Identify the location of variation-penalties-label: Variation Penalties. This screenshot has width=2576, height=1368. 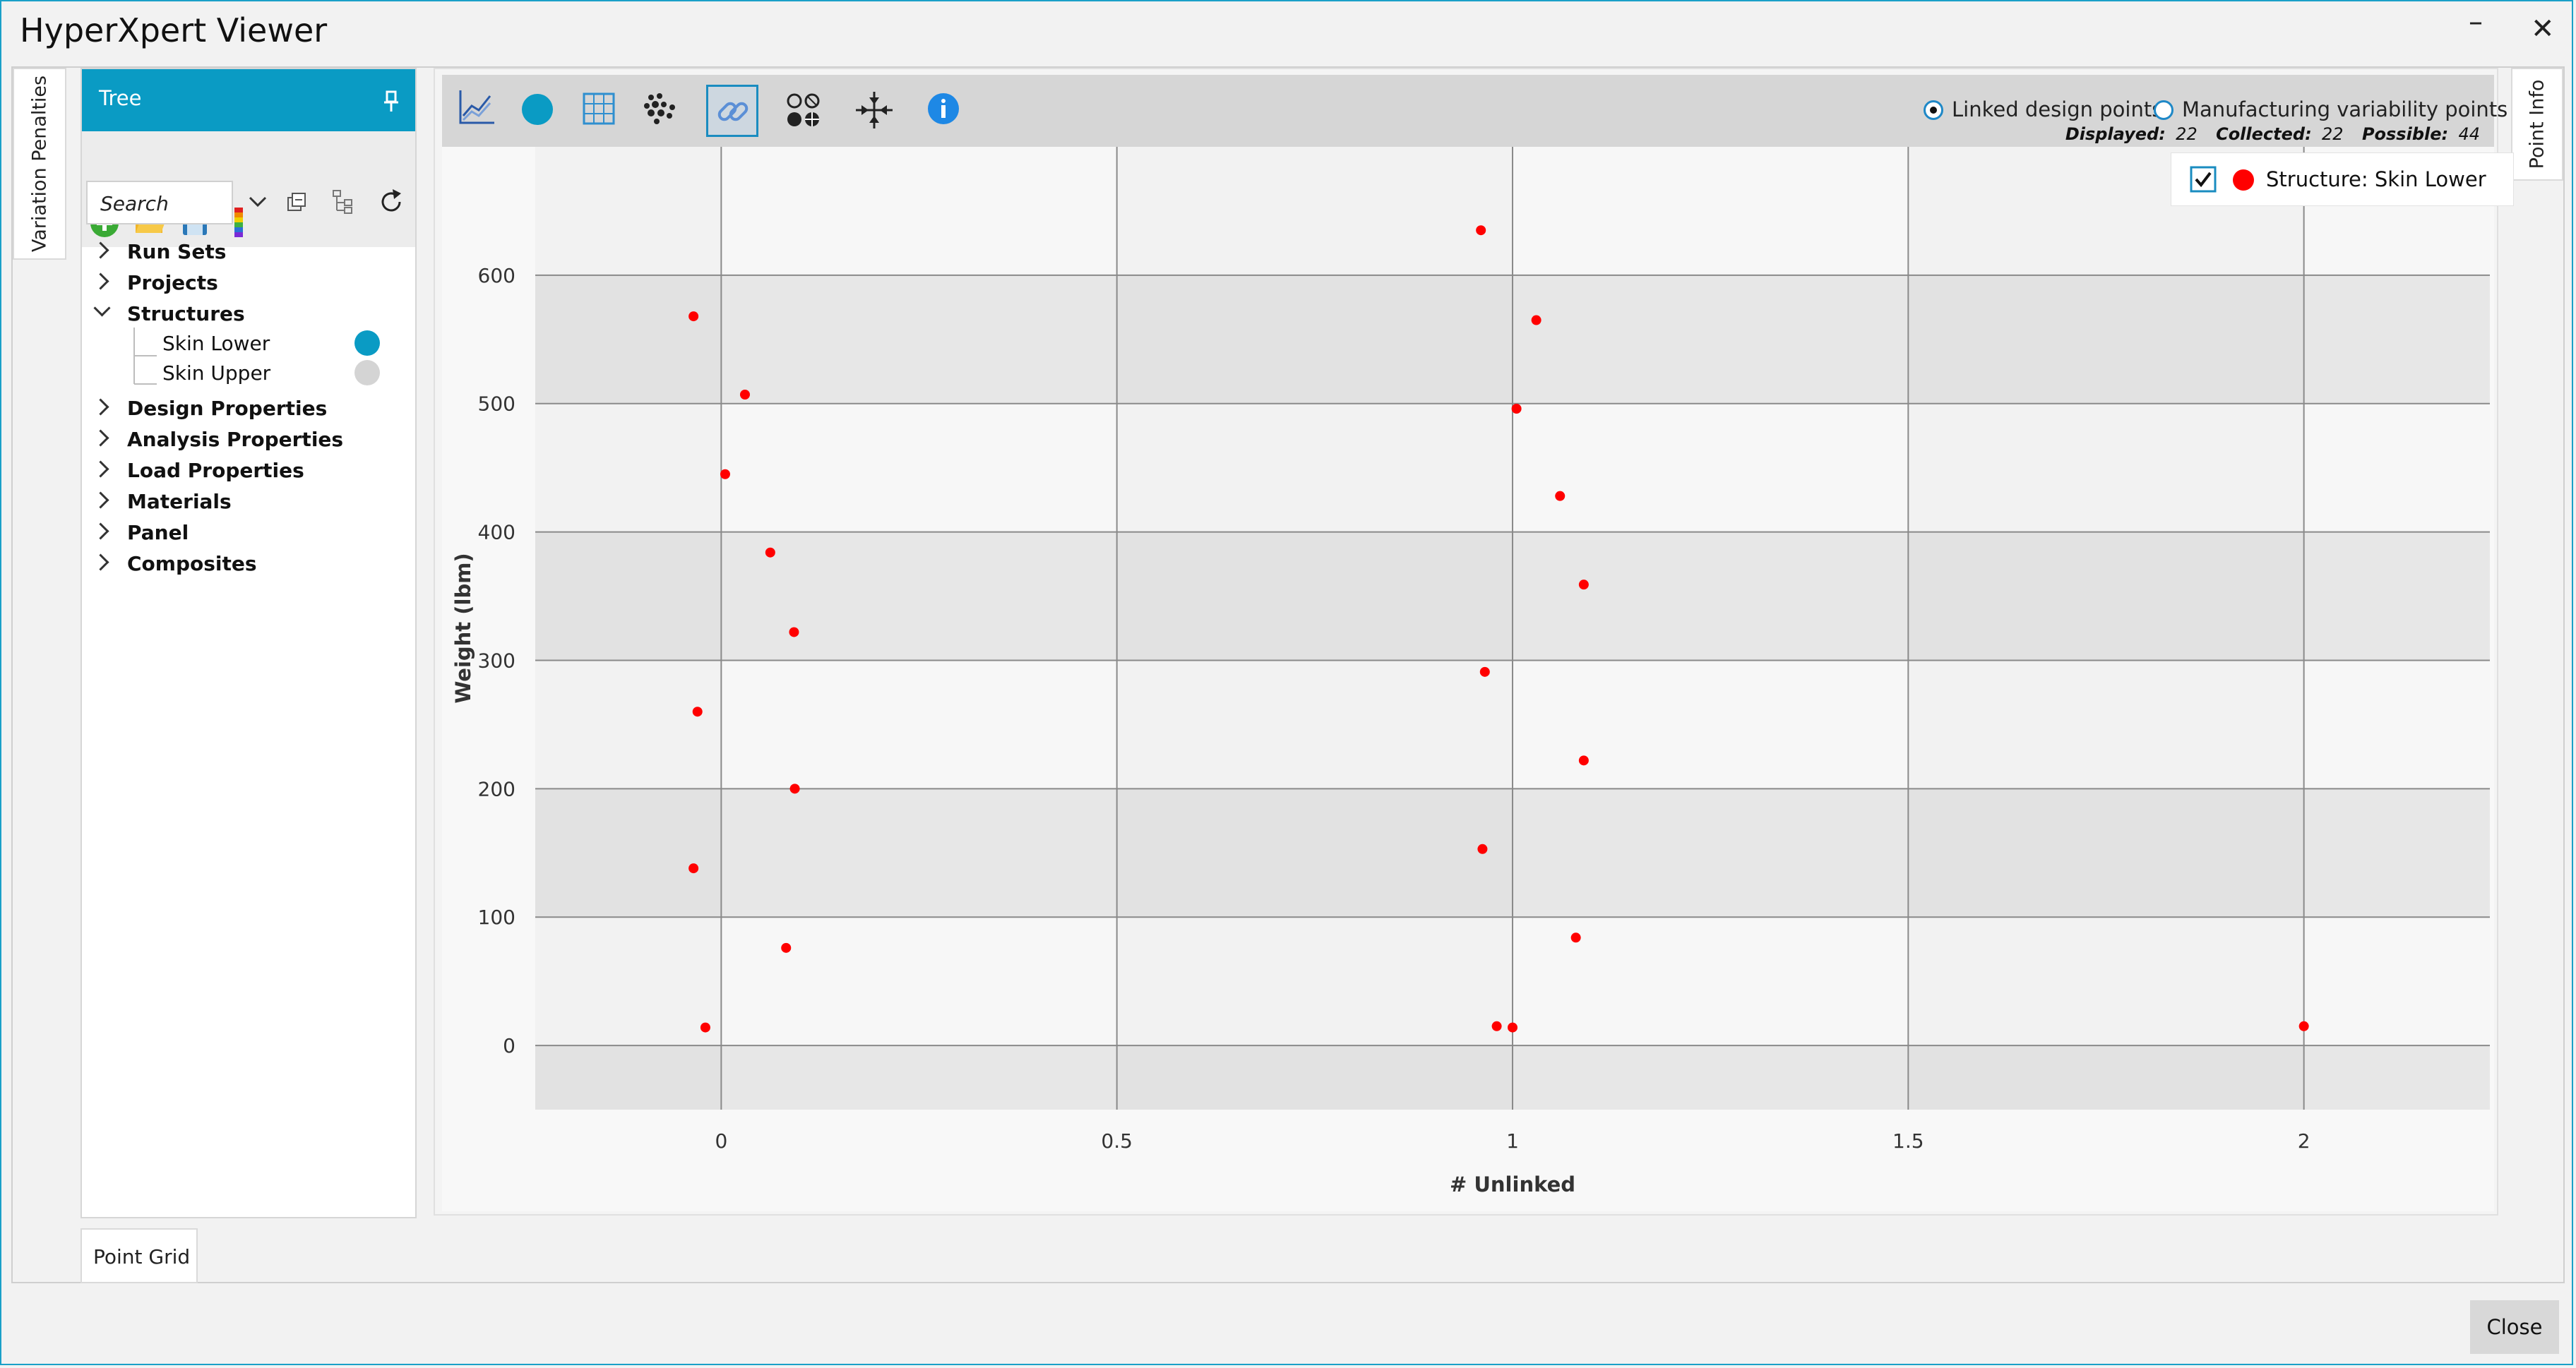
(39, 164).